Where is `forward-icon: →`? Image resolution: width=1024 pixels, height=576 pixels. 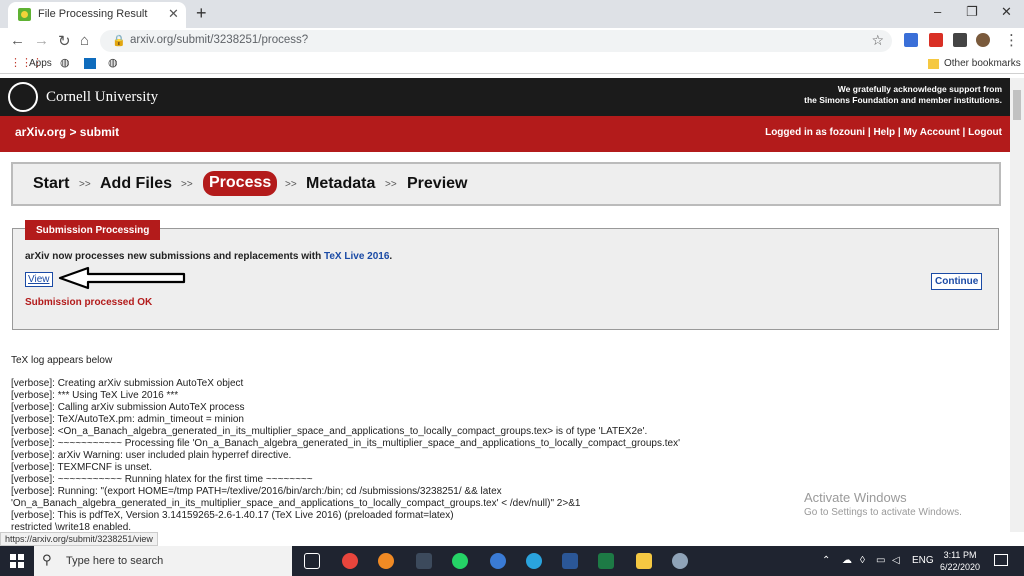 forward-icon: → is located at coordinates (41, 40).